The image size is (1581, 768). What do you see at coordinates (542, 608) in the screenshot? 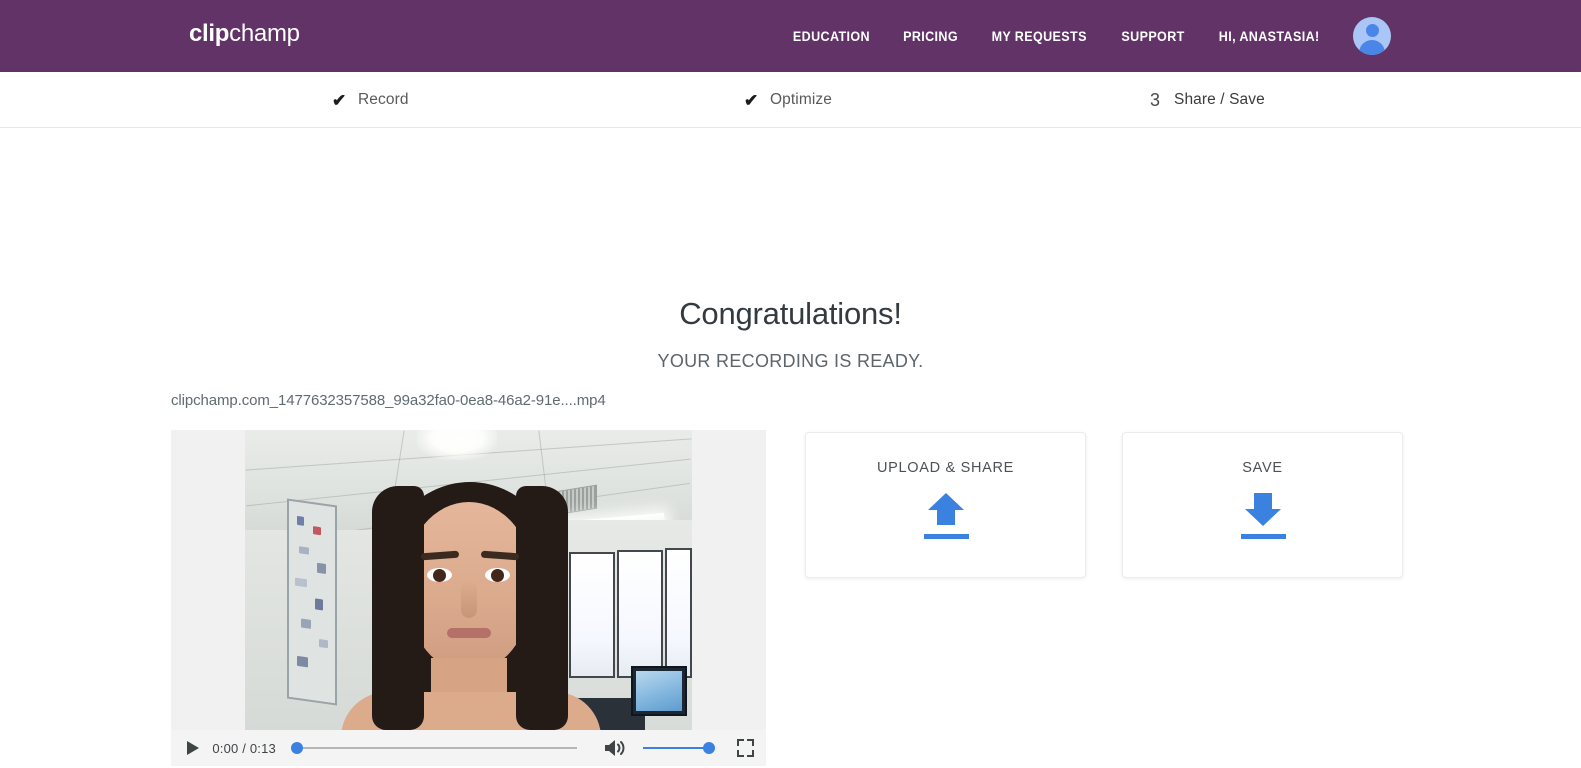
I see `person-hair-right` at bounding box center [542, 608].